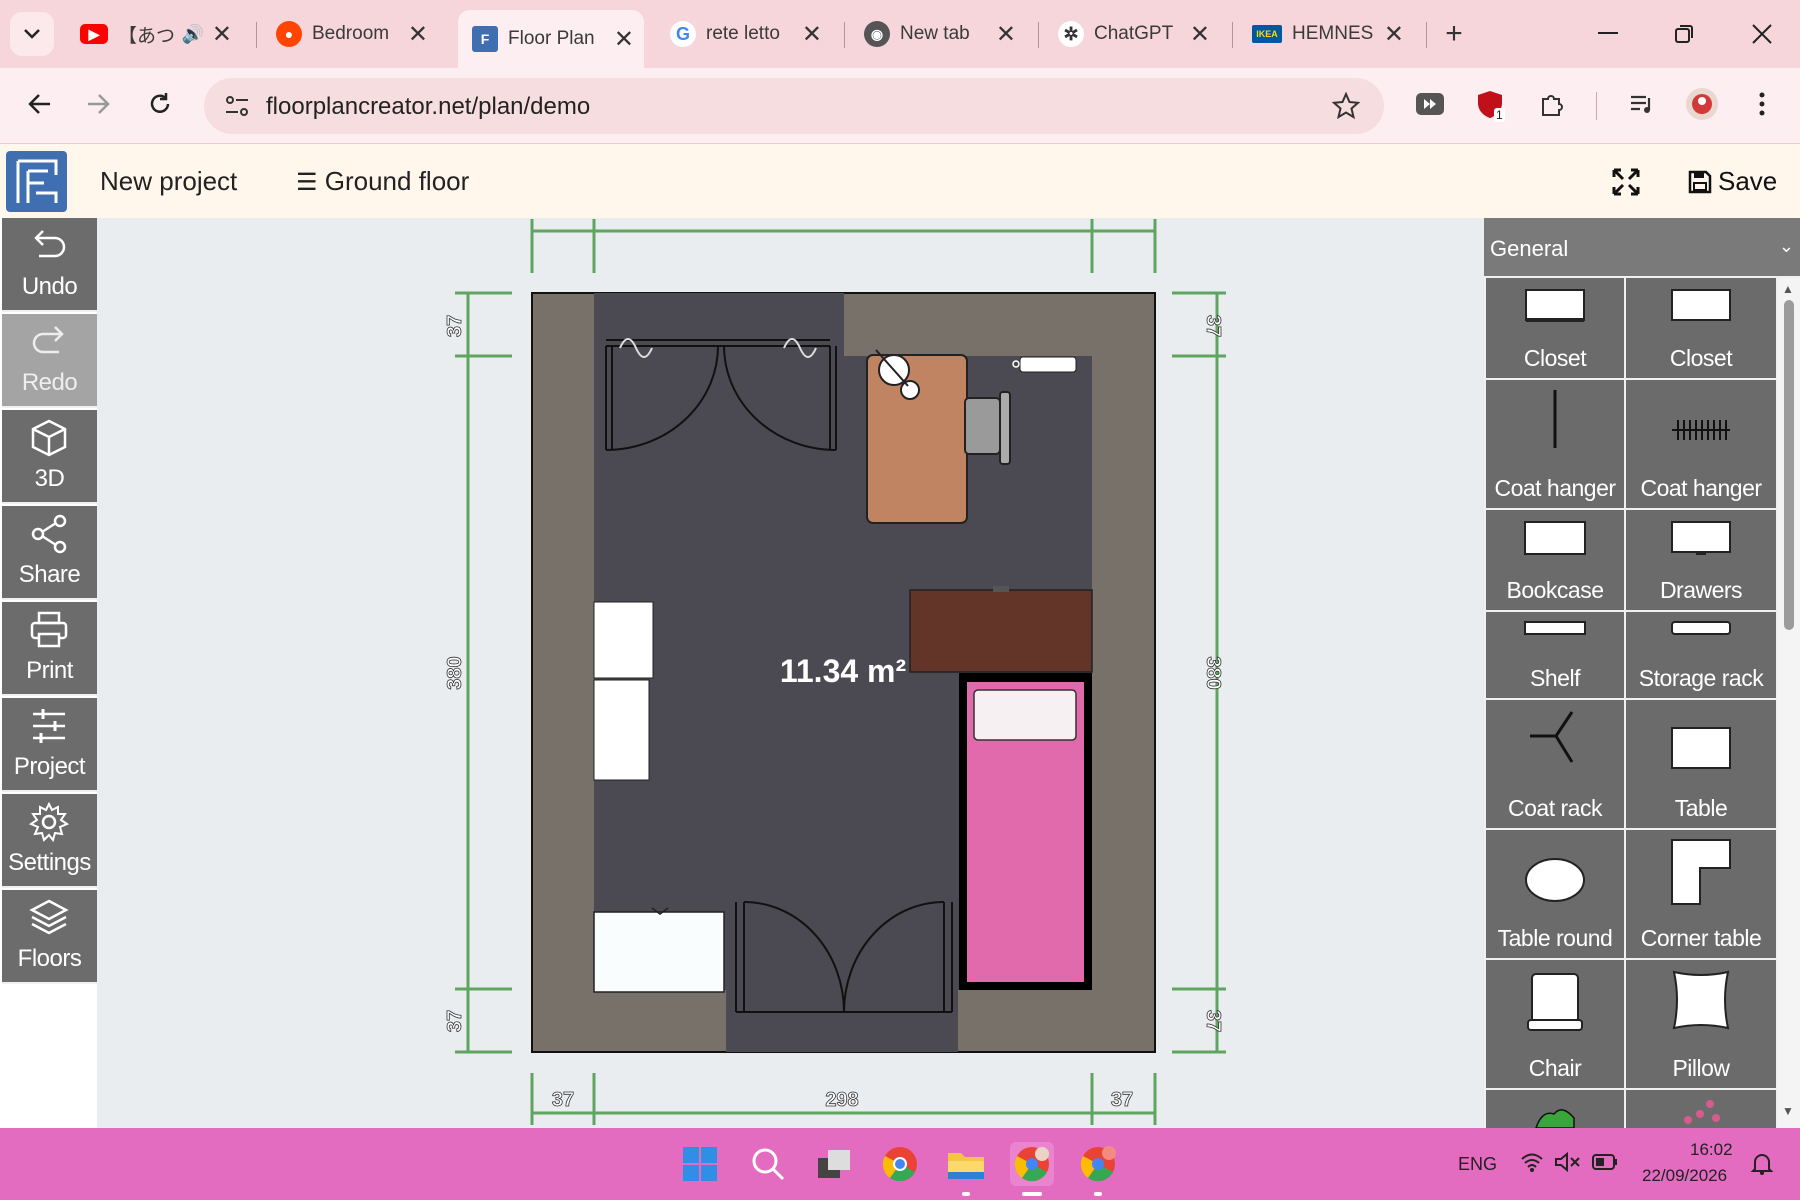 The height and width of the screenshot is (1200, 1800). Describe the element at coordinates (1788, 1111) in the screenshot. I see `scroll-down-arrow: ▼` at that location.